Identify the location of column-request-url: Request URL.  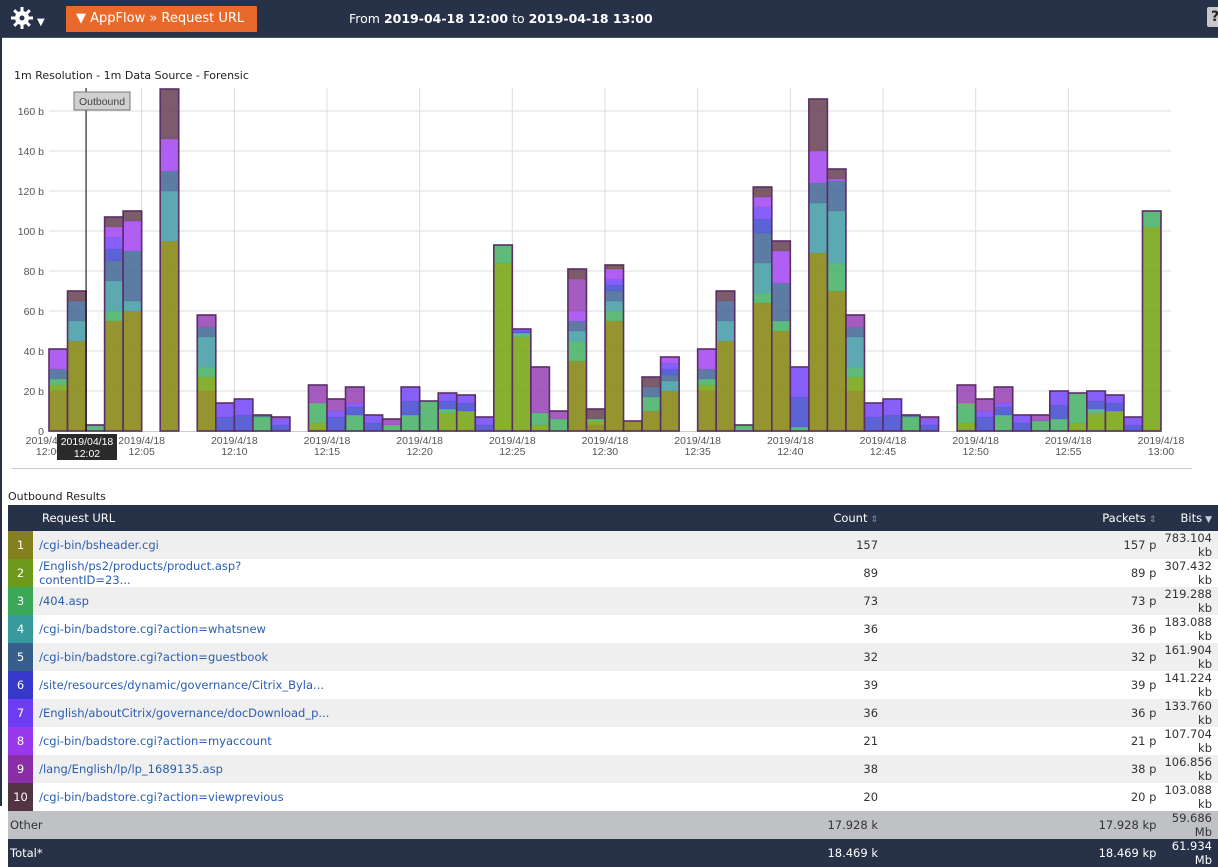
(168, 518).